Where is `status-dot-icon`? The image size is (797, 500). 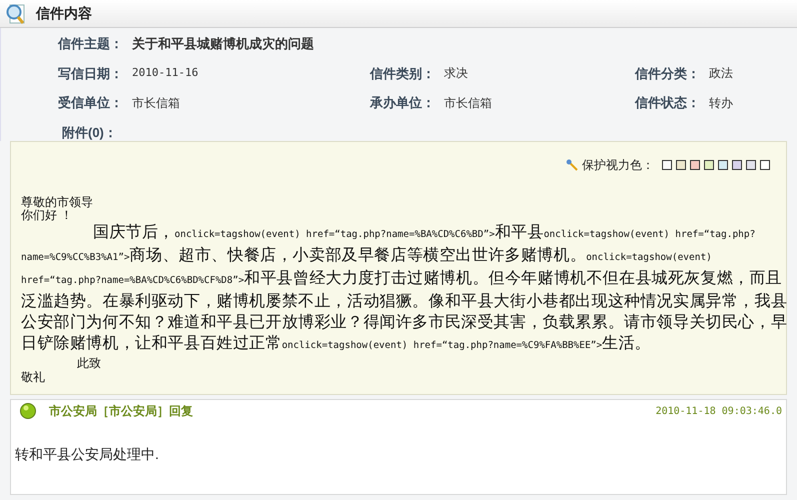 status-dot-icon is located at coordinates (28, 411).